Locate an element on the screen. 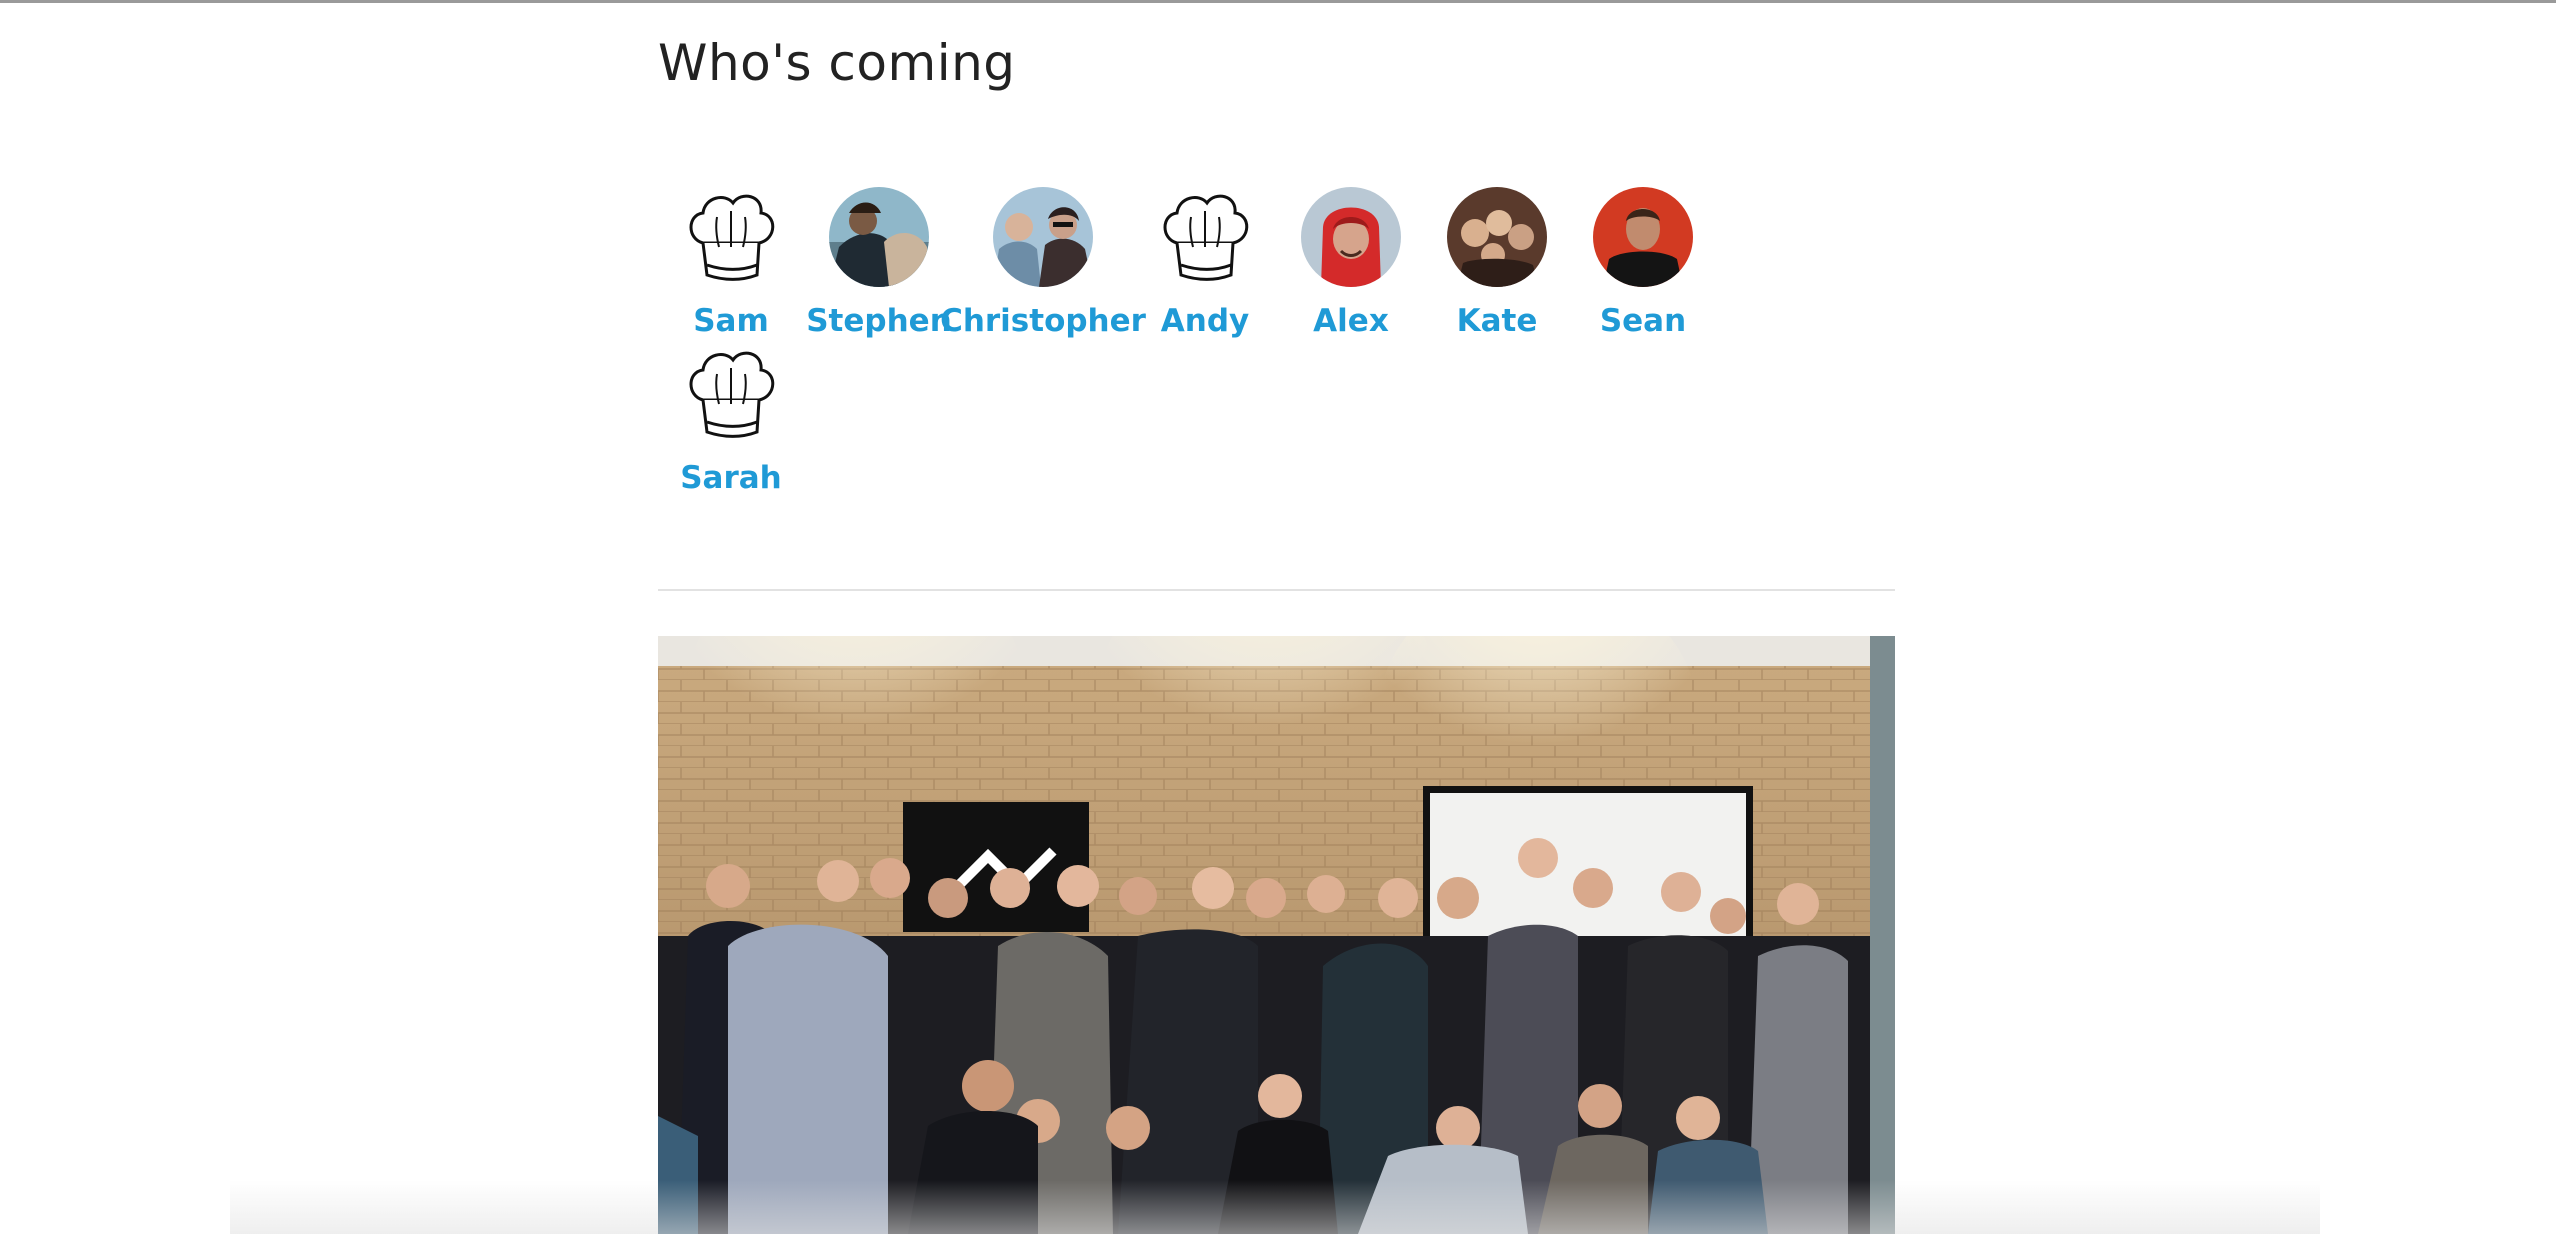  attendee-sean: Sean is located at coordinates (1643, 267).